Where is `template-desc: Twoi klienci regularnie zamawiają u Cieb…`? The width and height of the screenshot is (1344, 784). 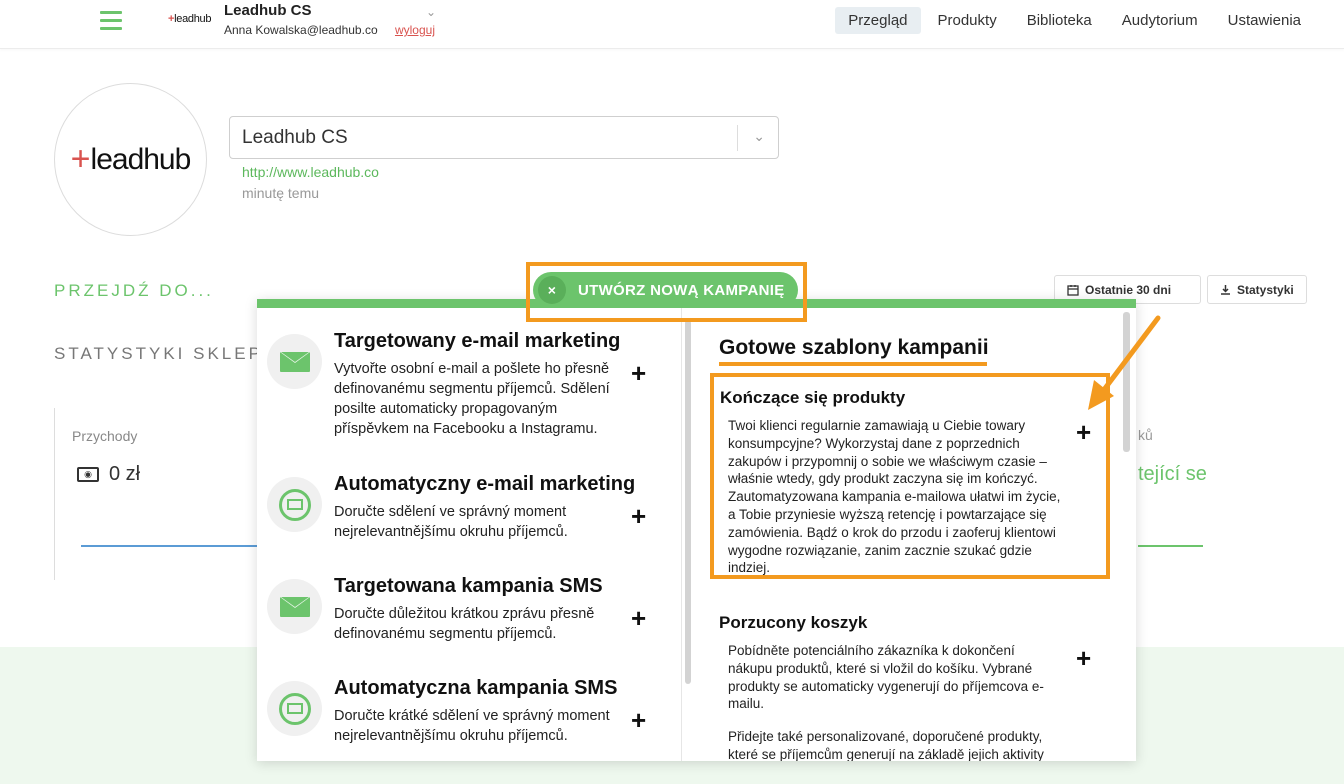
template-desc: Twoi klienci regularnie zamawiają u Cieb… is located at coordinates (894, 497).